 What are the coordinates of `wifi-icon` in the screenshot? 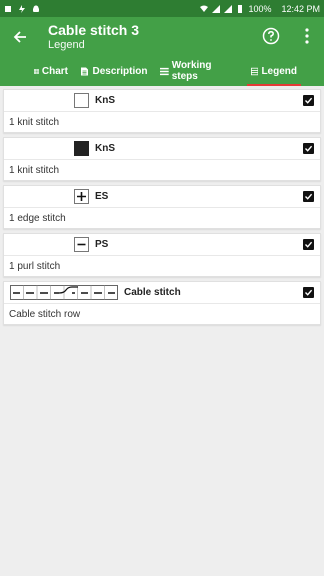 It's located at (204, 8).